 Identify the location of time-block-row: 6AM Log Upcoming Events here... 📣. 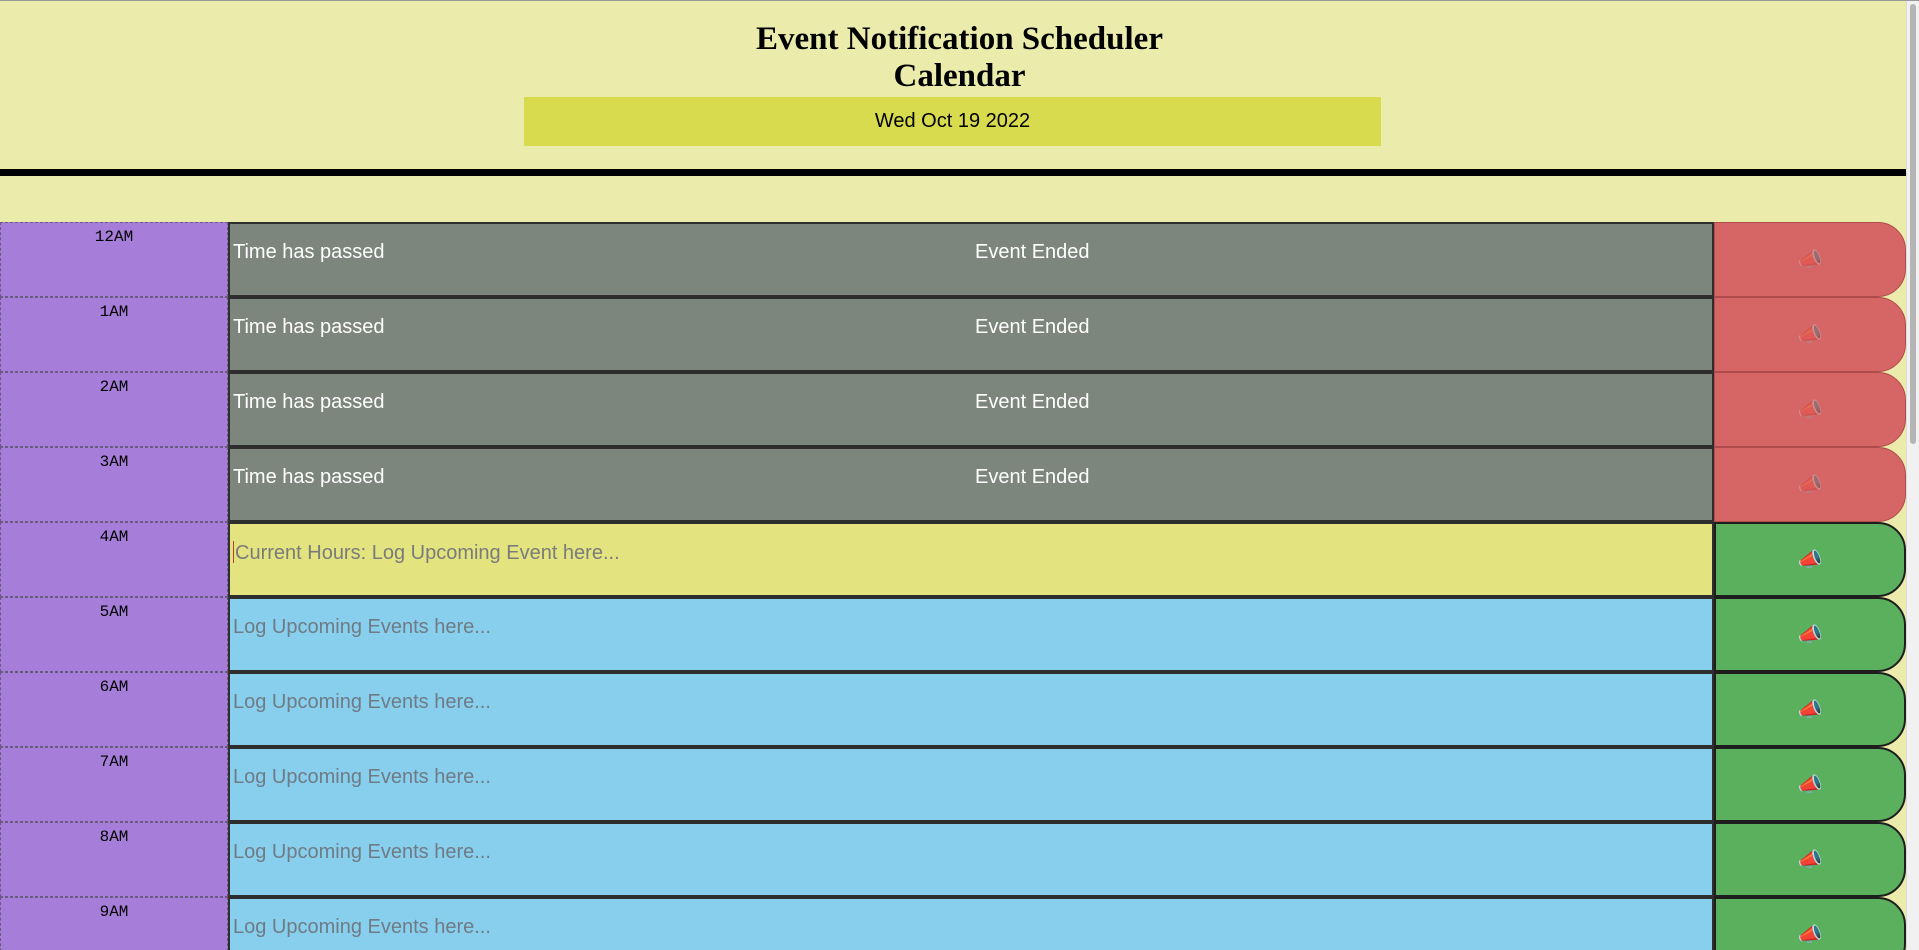
(953, 709).